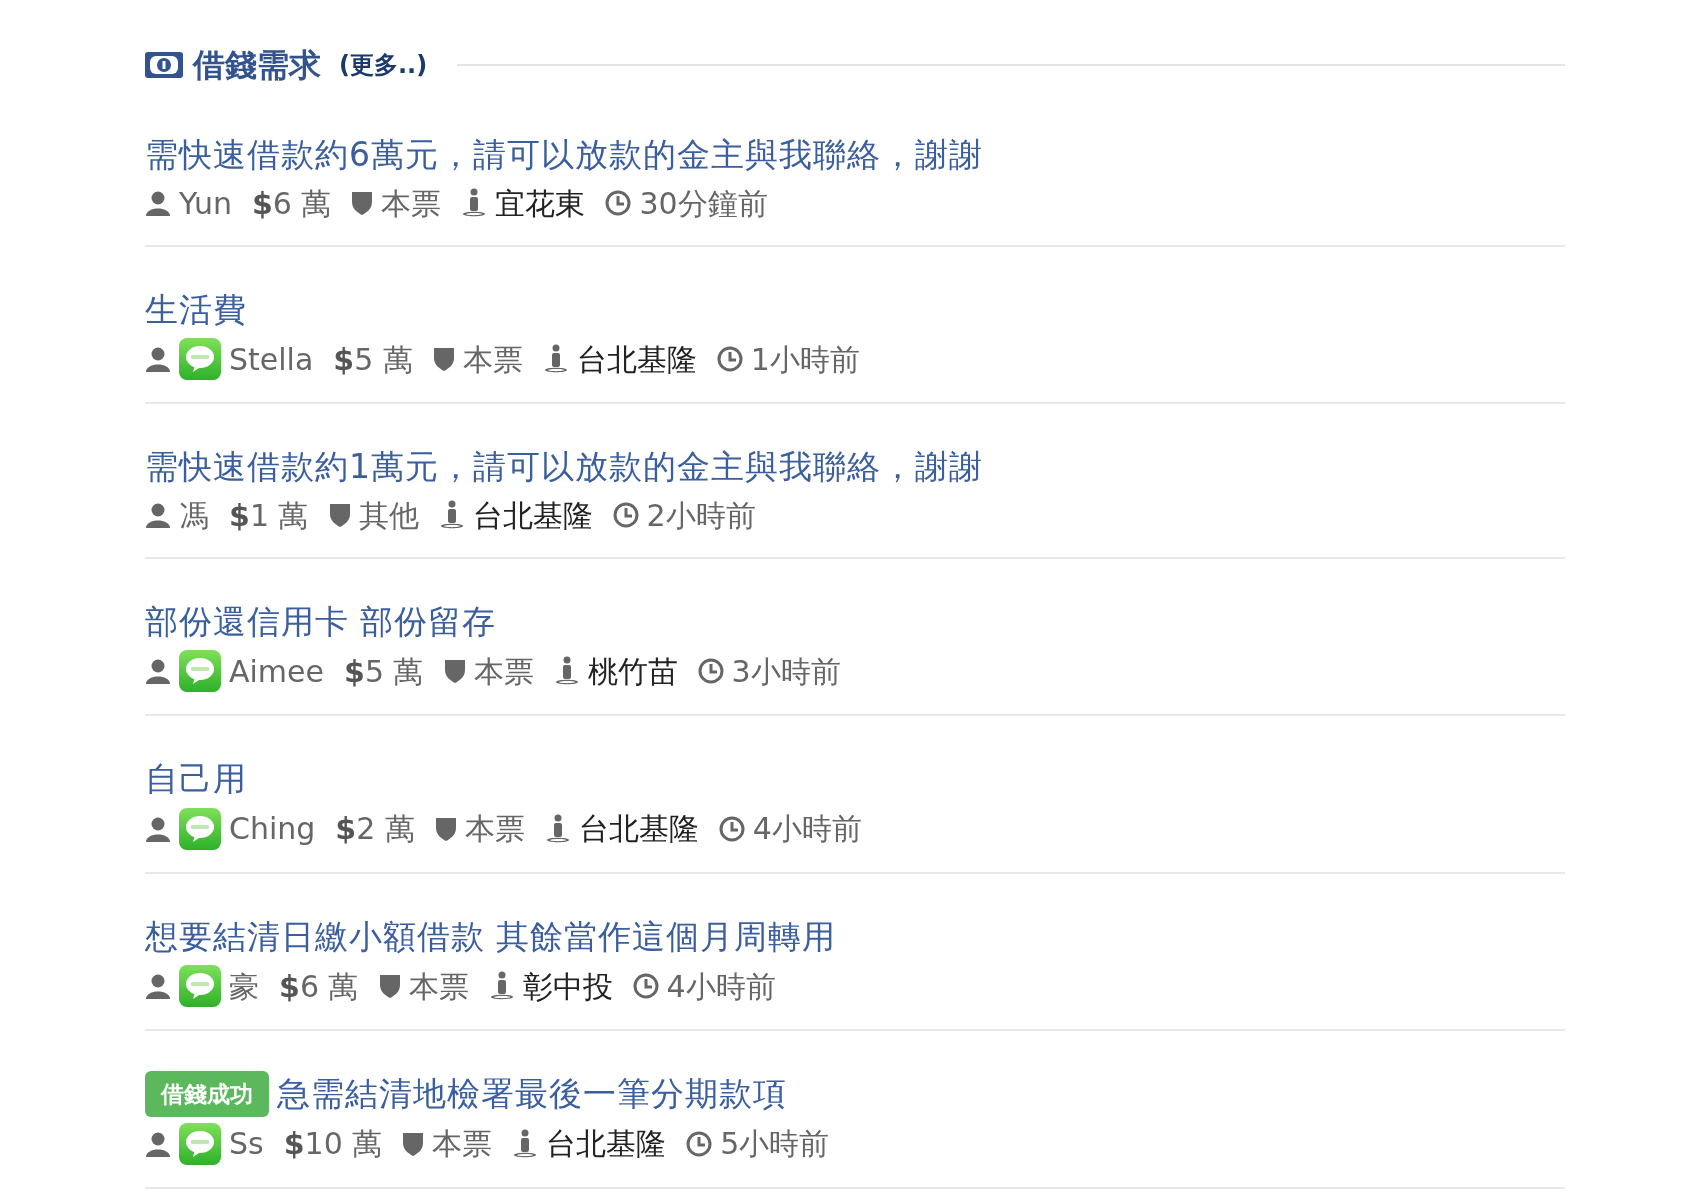 This screenshot has width=1690, height=1194. What do you see at coordinates (207, 1093) in the screenshot?
I see `success-badge: 借錢成功` at bounding box center [207, 1093].